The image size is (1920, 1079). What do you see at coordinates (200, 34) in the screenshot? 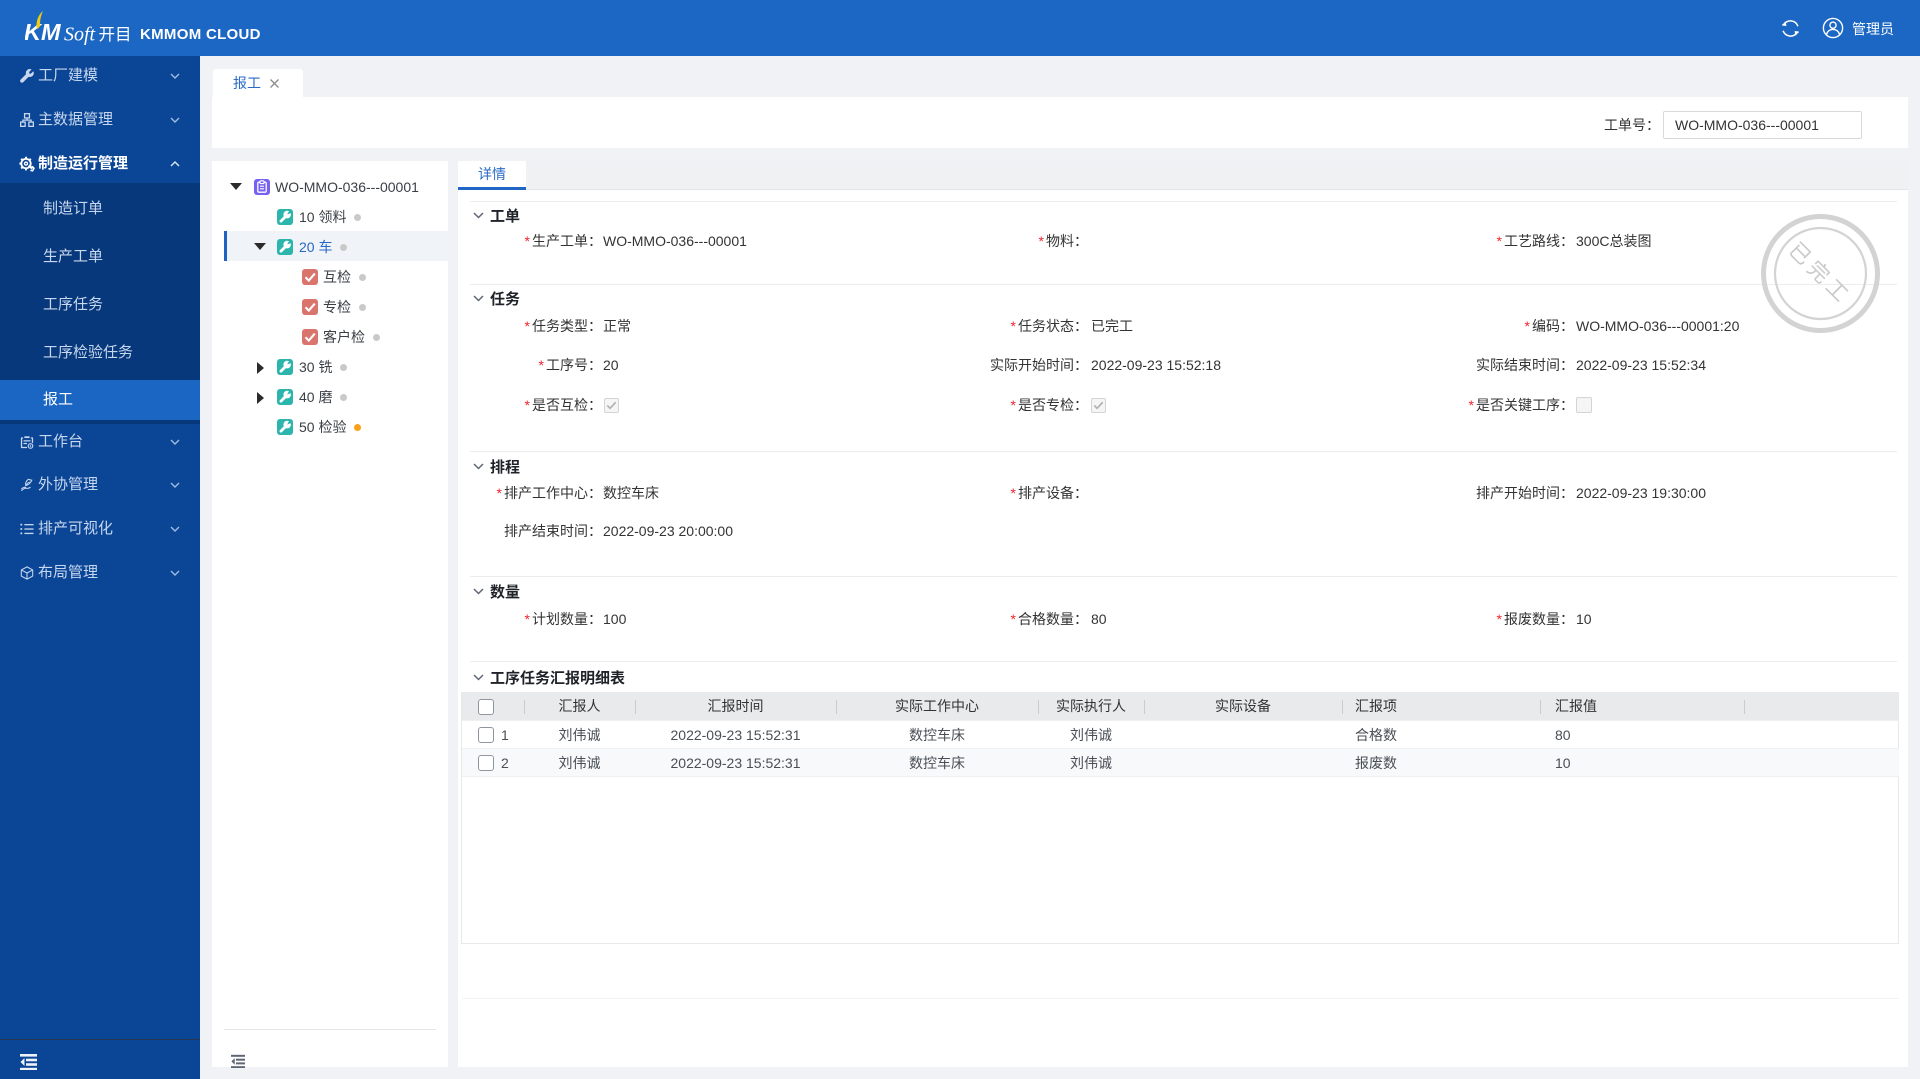
I see `svg-text: KMMOM CLOUD` at bounding box center [200, 34].